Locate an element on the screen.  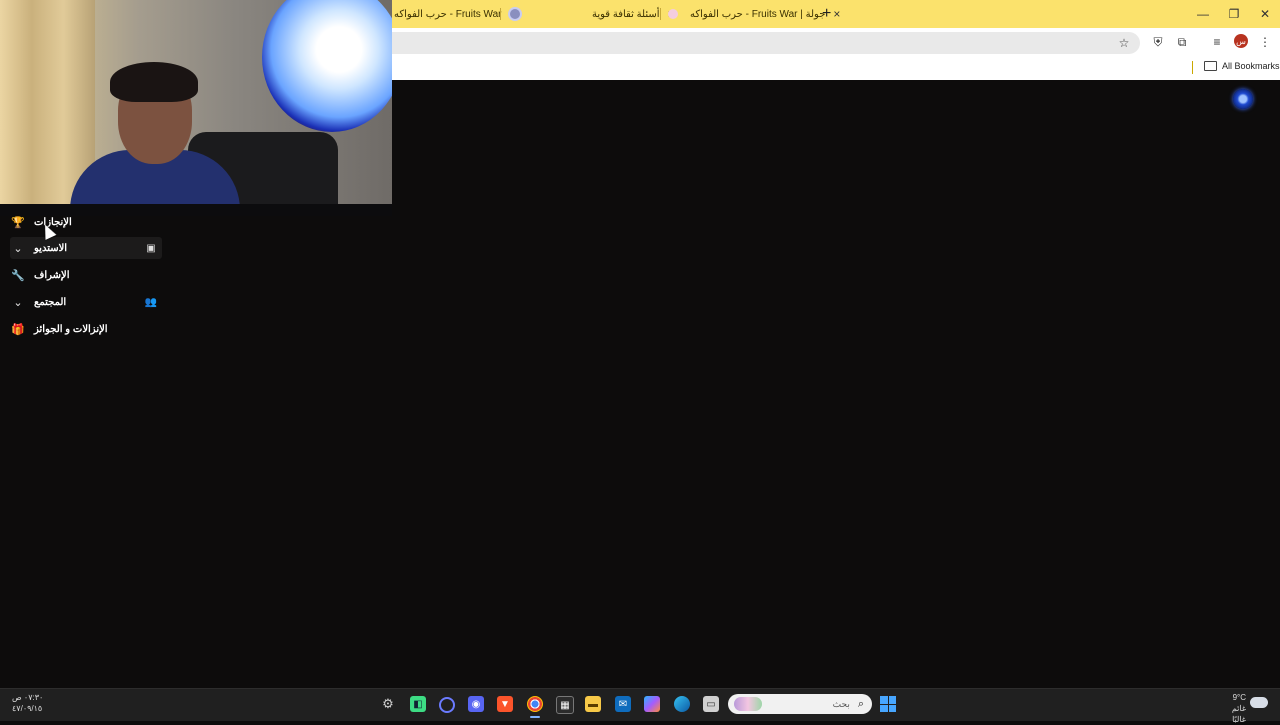
search-placeholder: بحث is located at coordinates (841, 703).